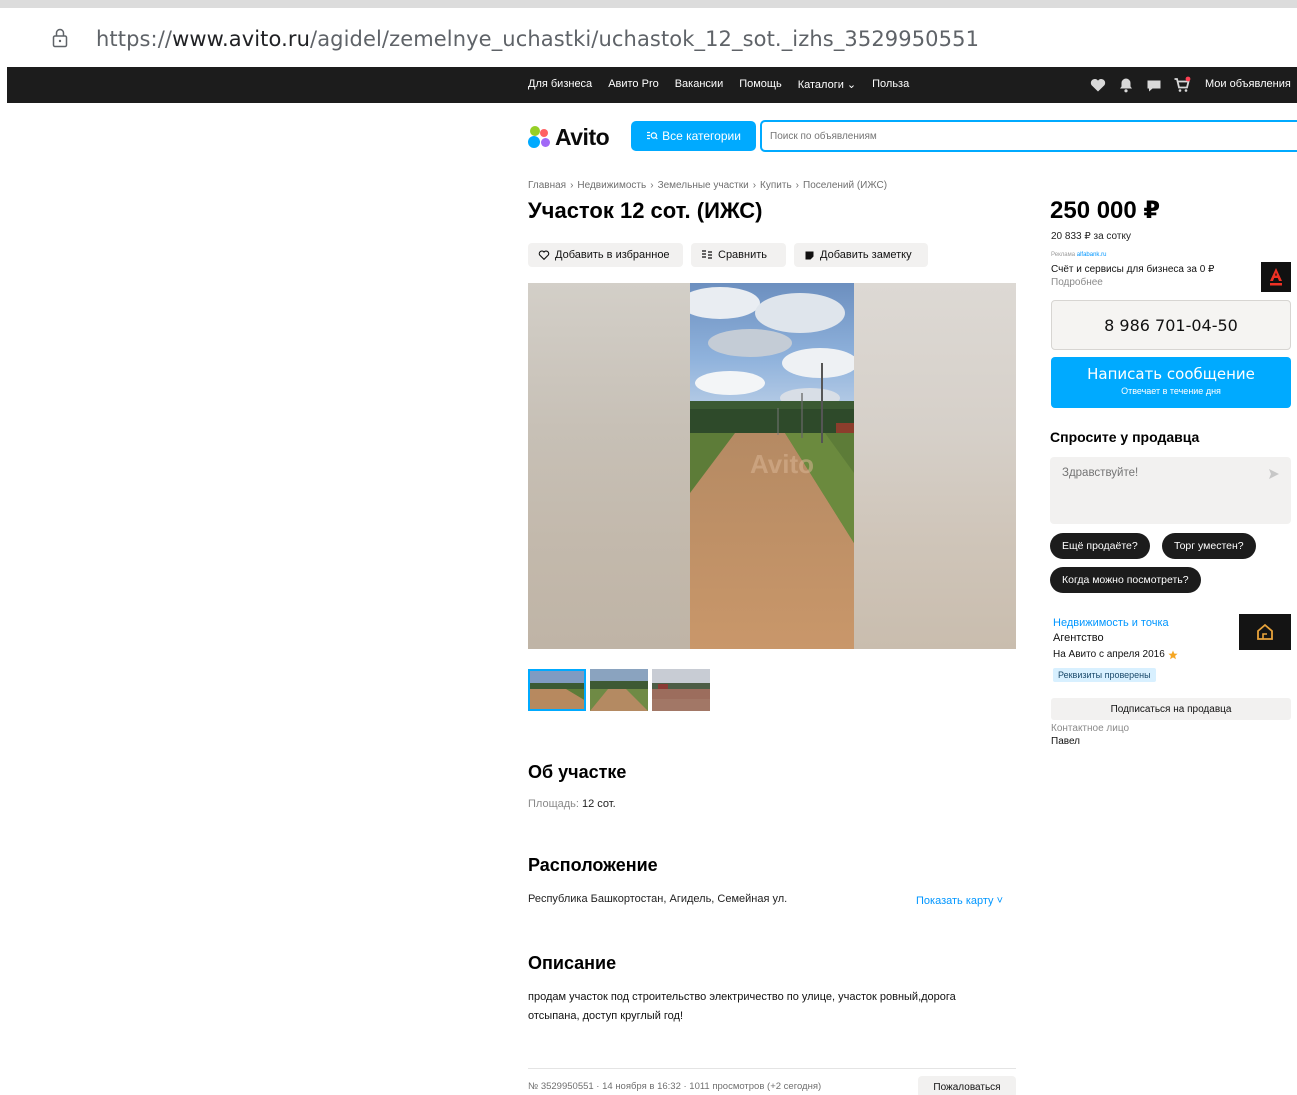 This screenshot has height=1095, width=1297. Describe the element at coordinates (776, 185) in the screenshot. I see `breadcrumb-item-buy: Купить` at that location.